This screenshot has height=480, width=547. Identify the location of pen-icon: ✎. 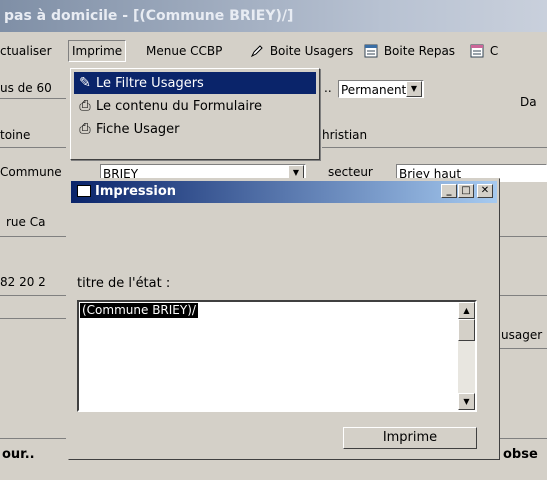
(85, 83).